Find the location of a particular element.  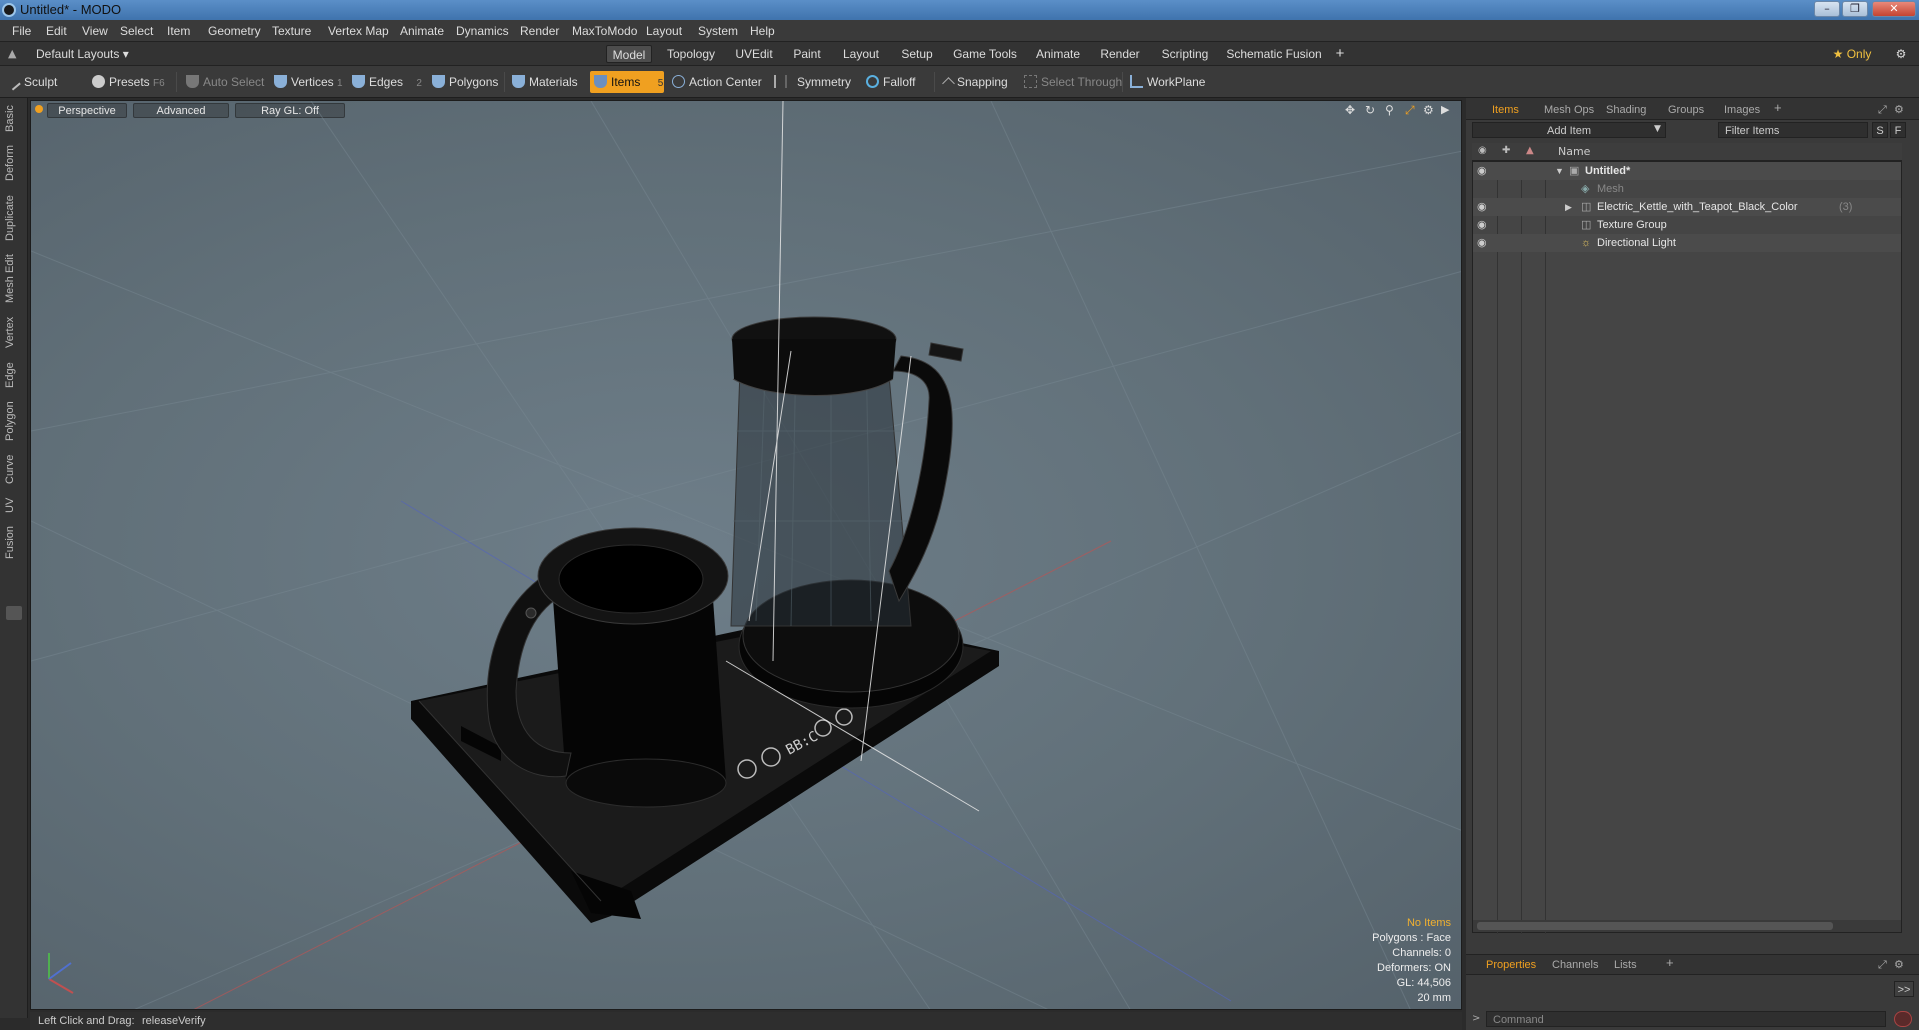

symmetry-button: Symmetry is located at coordinates (812, 82).